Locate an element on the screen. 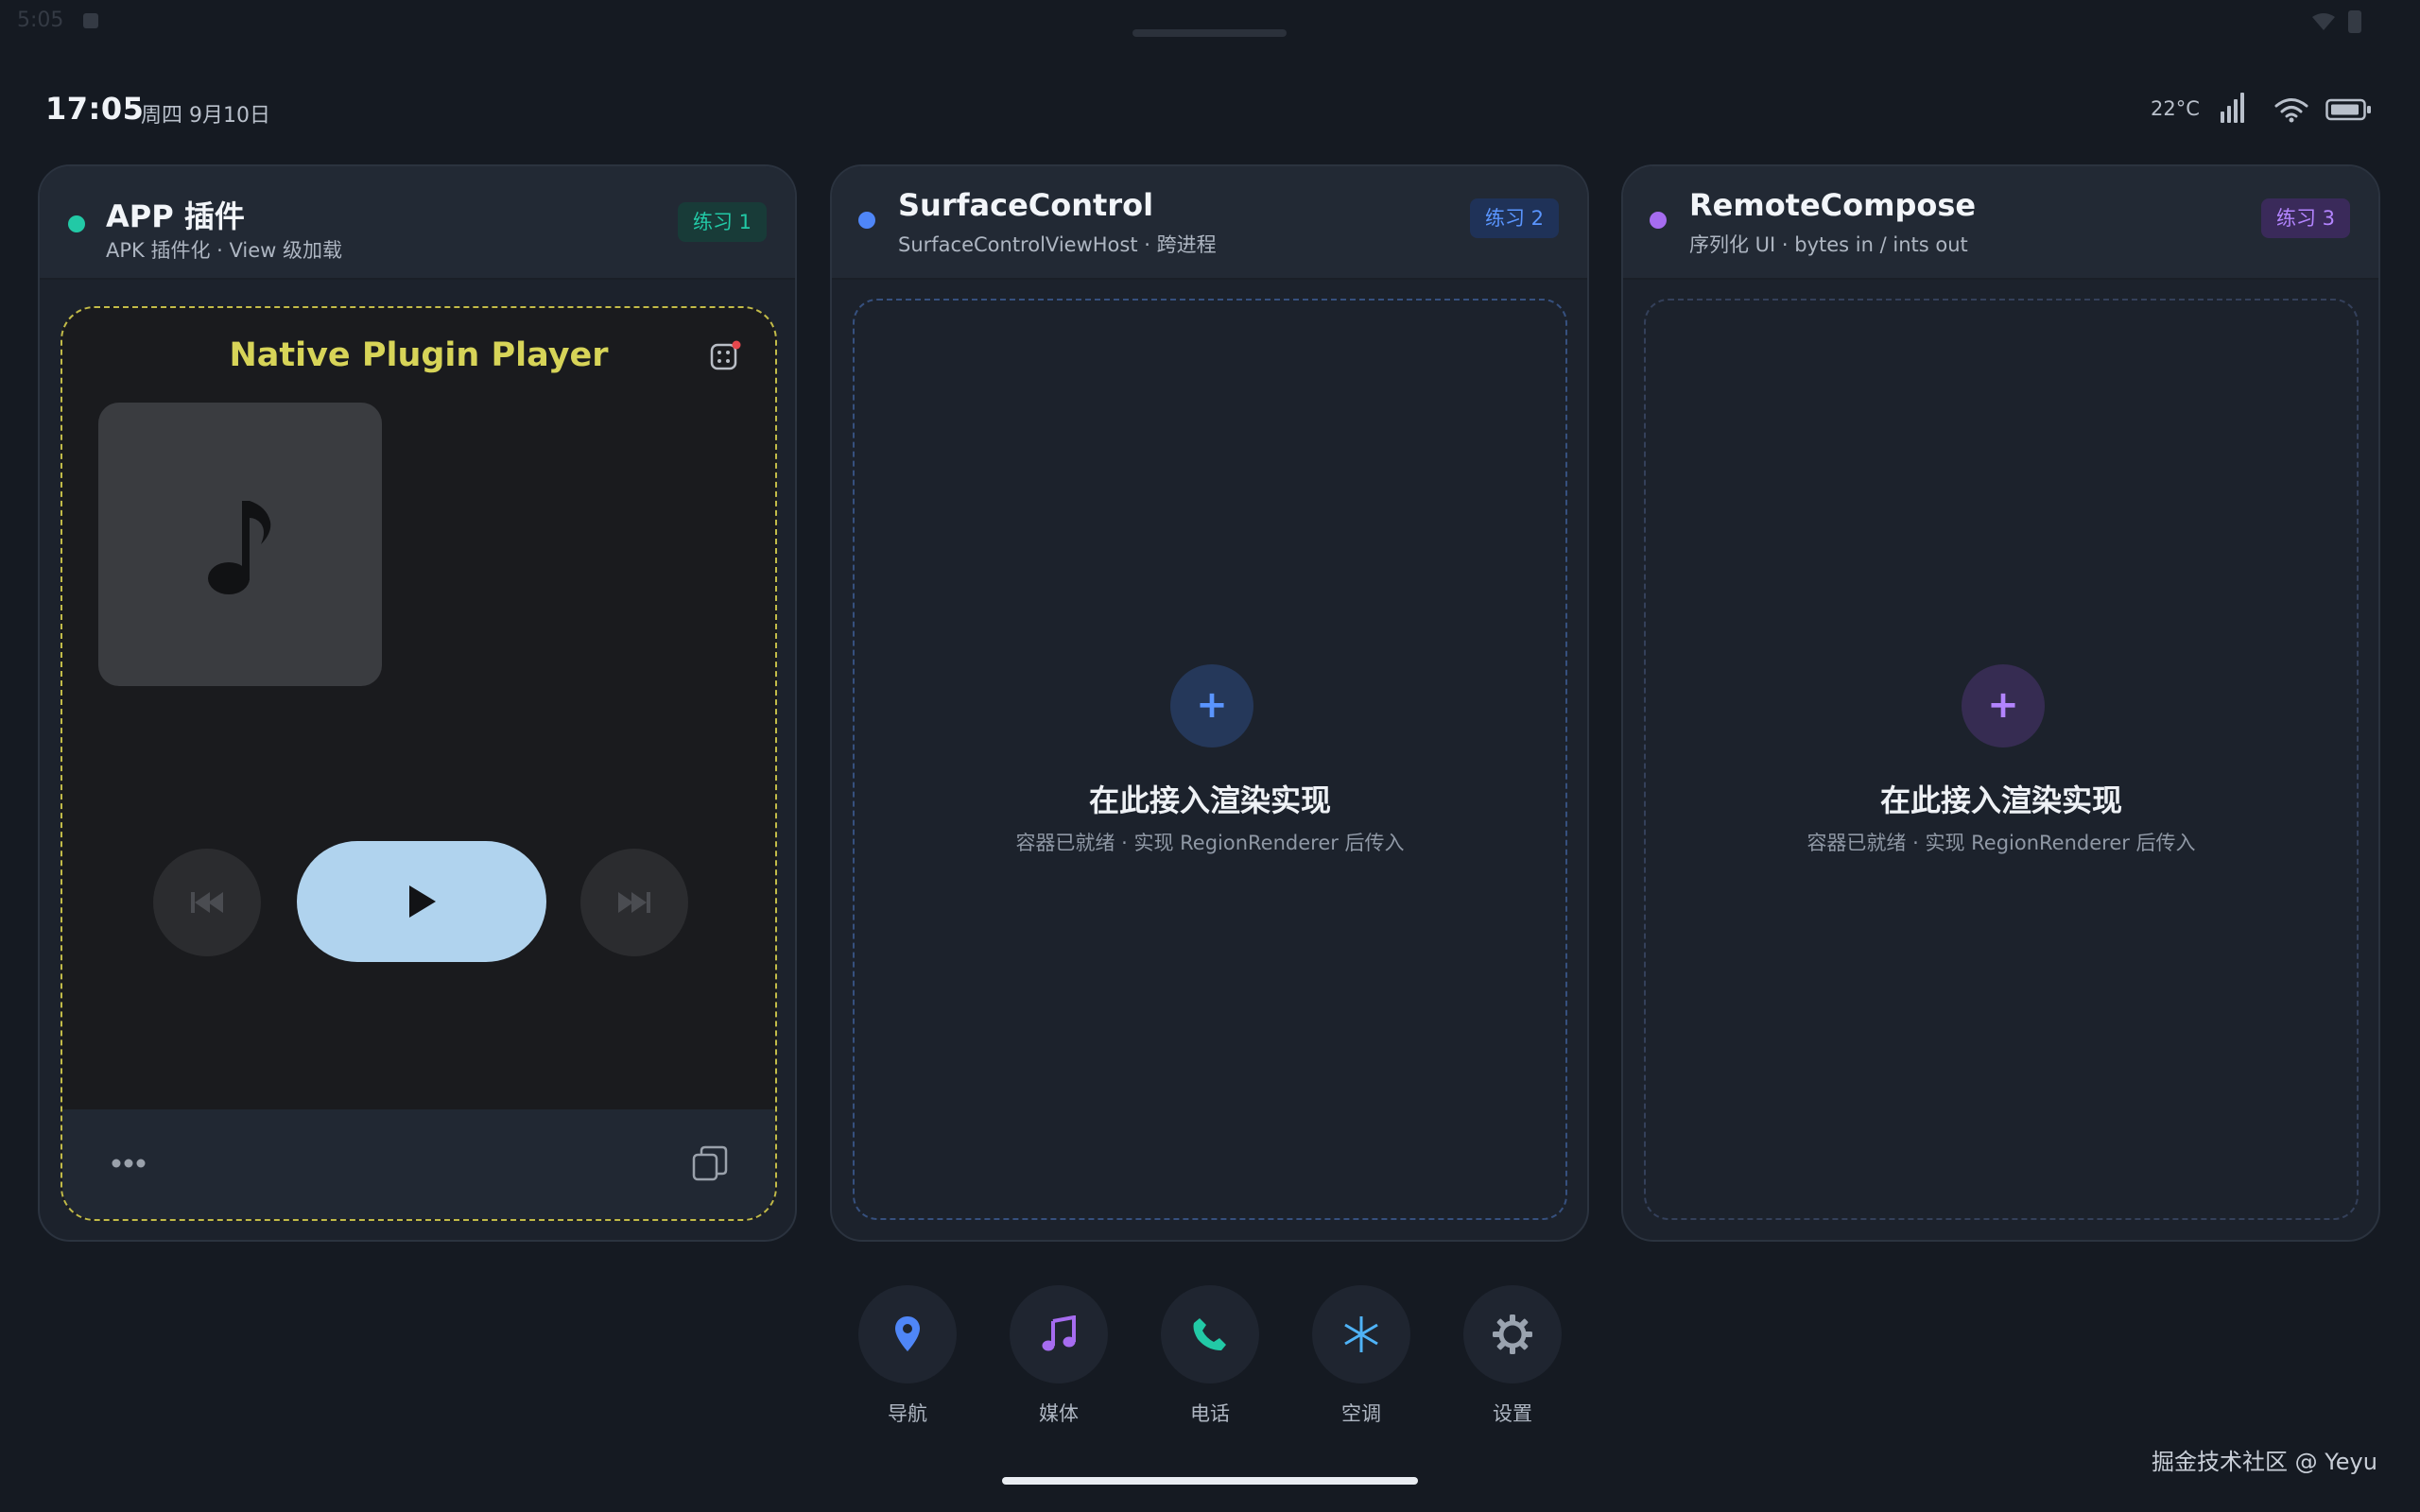 The width and height of the screenshot is (2420, 1512). next-button is located at coordinates (634, 902).